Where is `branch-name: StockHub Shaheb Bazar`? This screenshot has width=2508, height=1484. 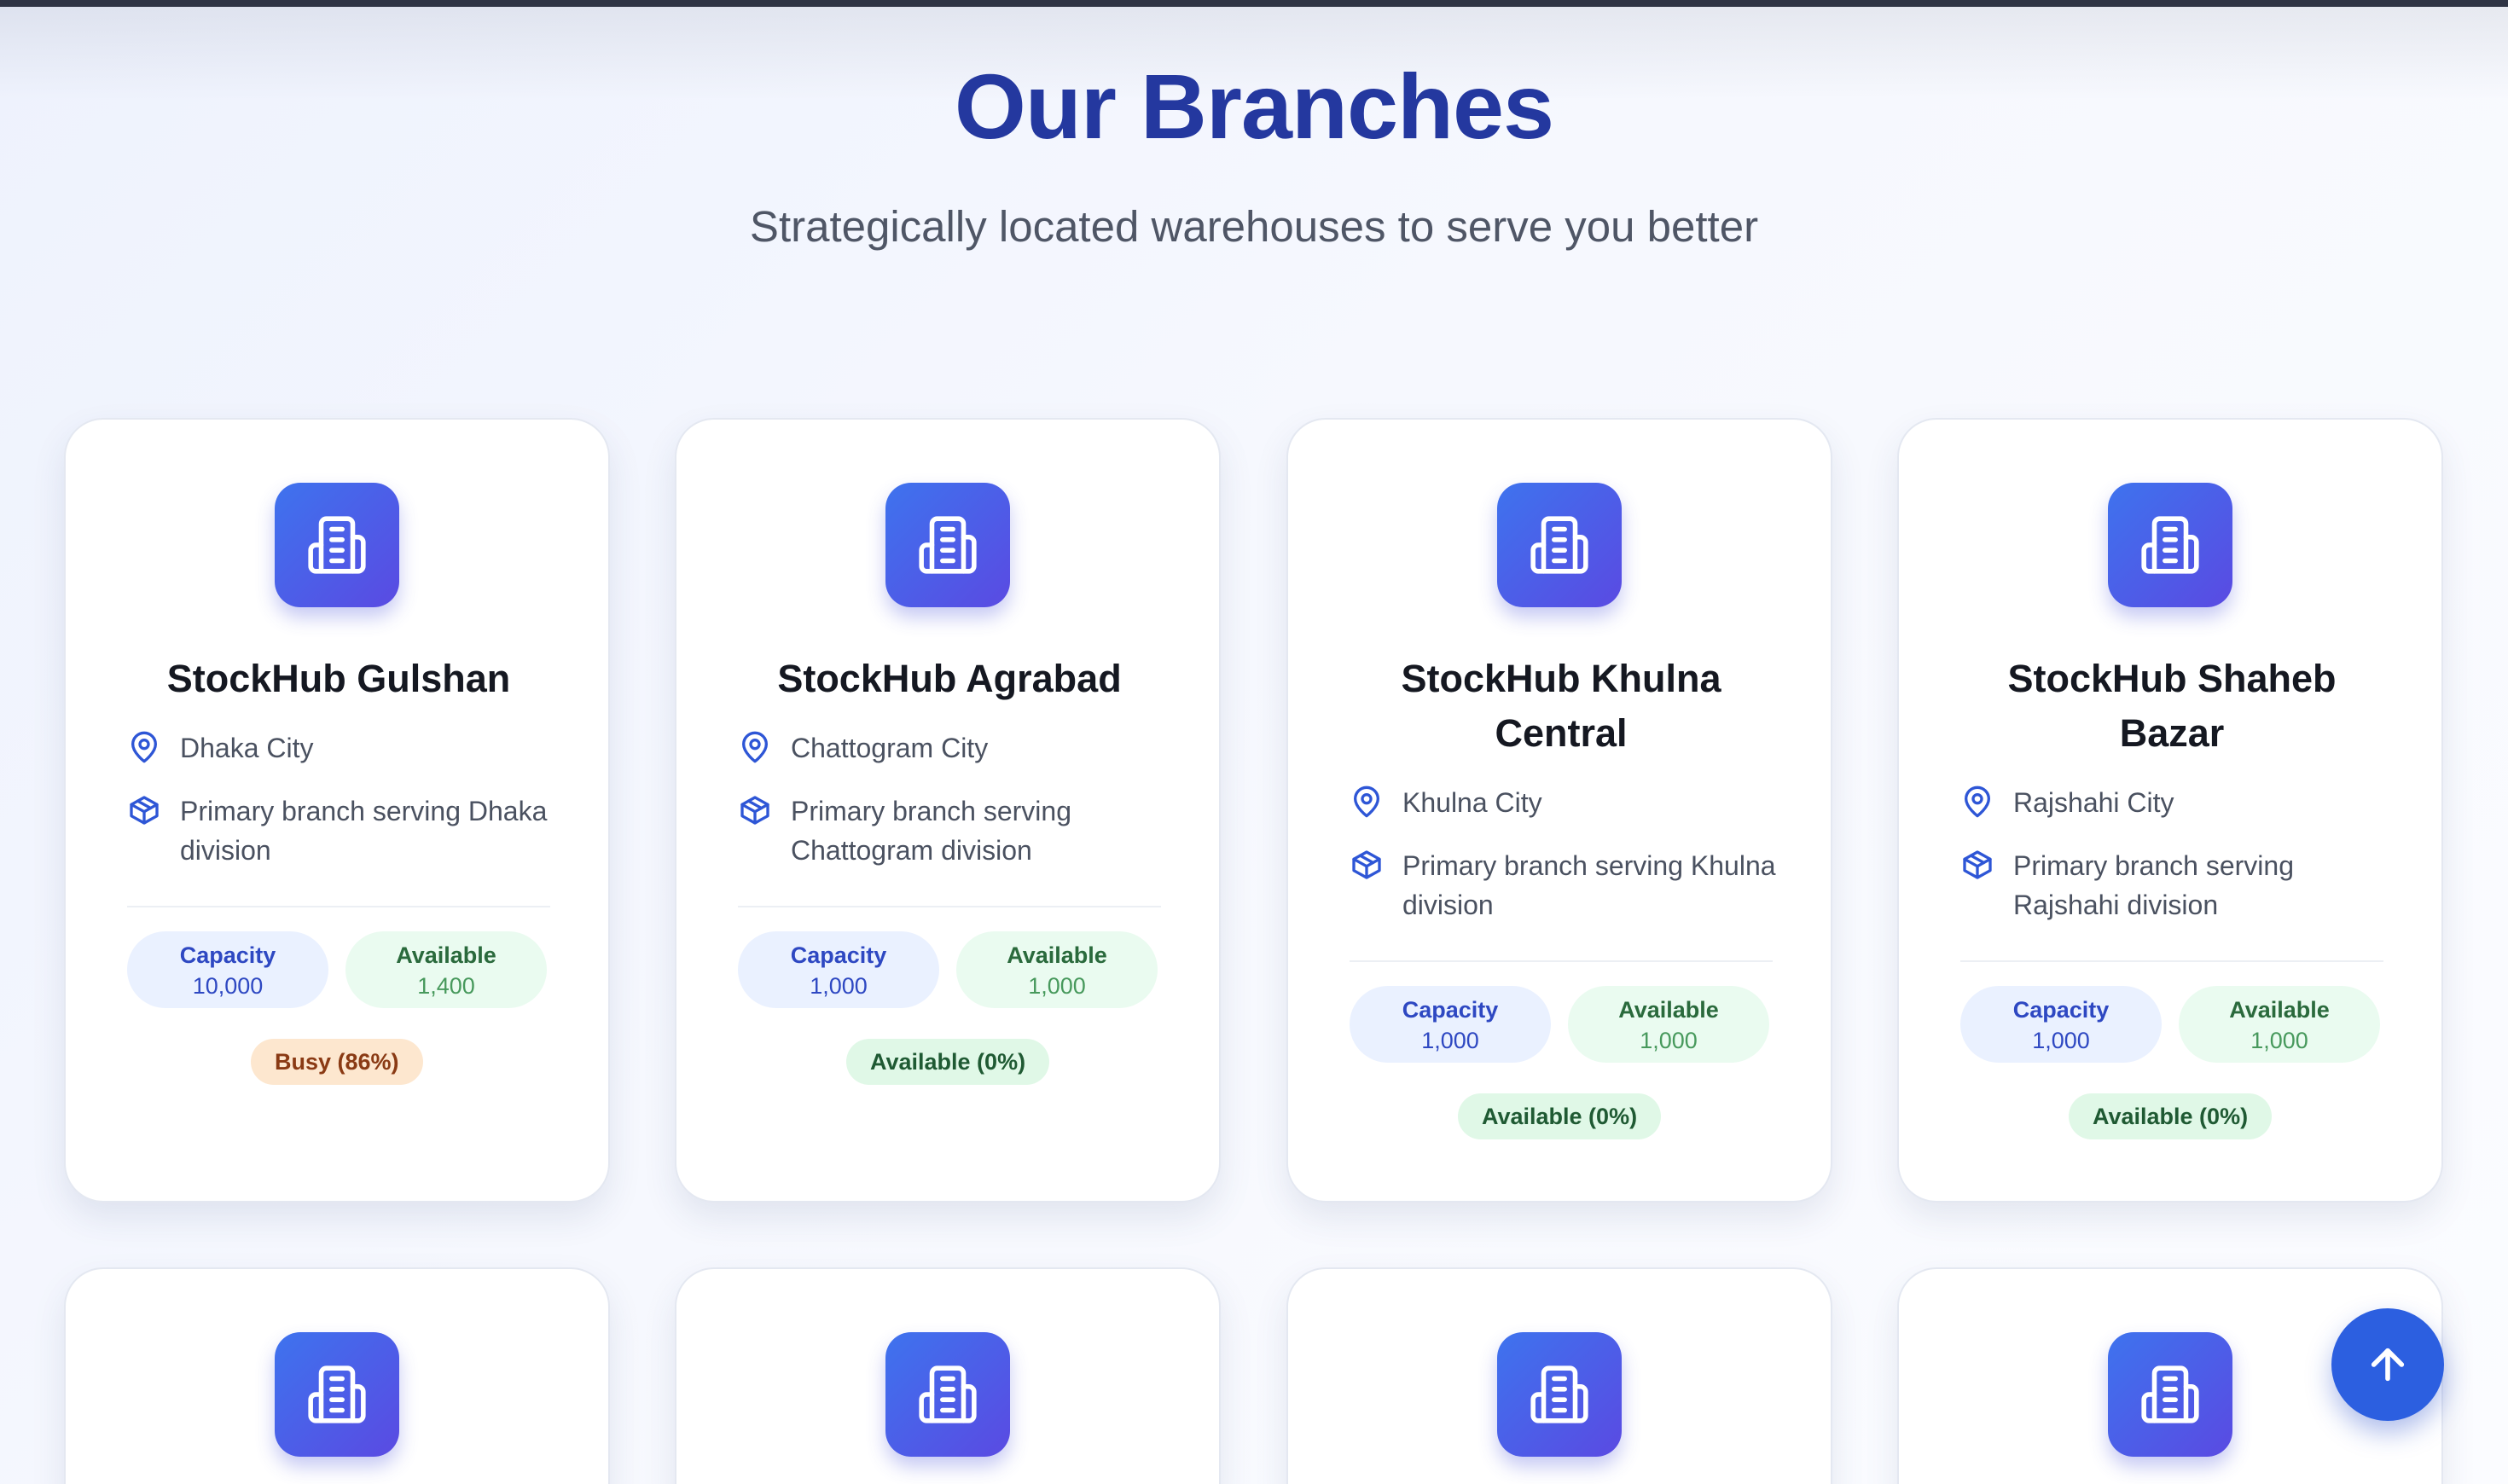 branch-name: StockHub Shaheb Bazar is located at coordinates (2172, 706).